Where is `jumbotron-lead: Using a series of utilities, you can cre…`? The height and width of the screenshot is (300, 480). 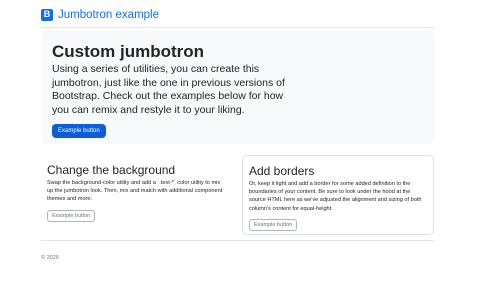 jumbotron-lead: Using a series of utilities, you can cre… is located at coordinates (168, 89).